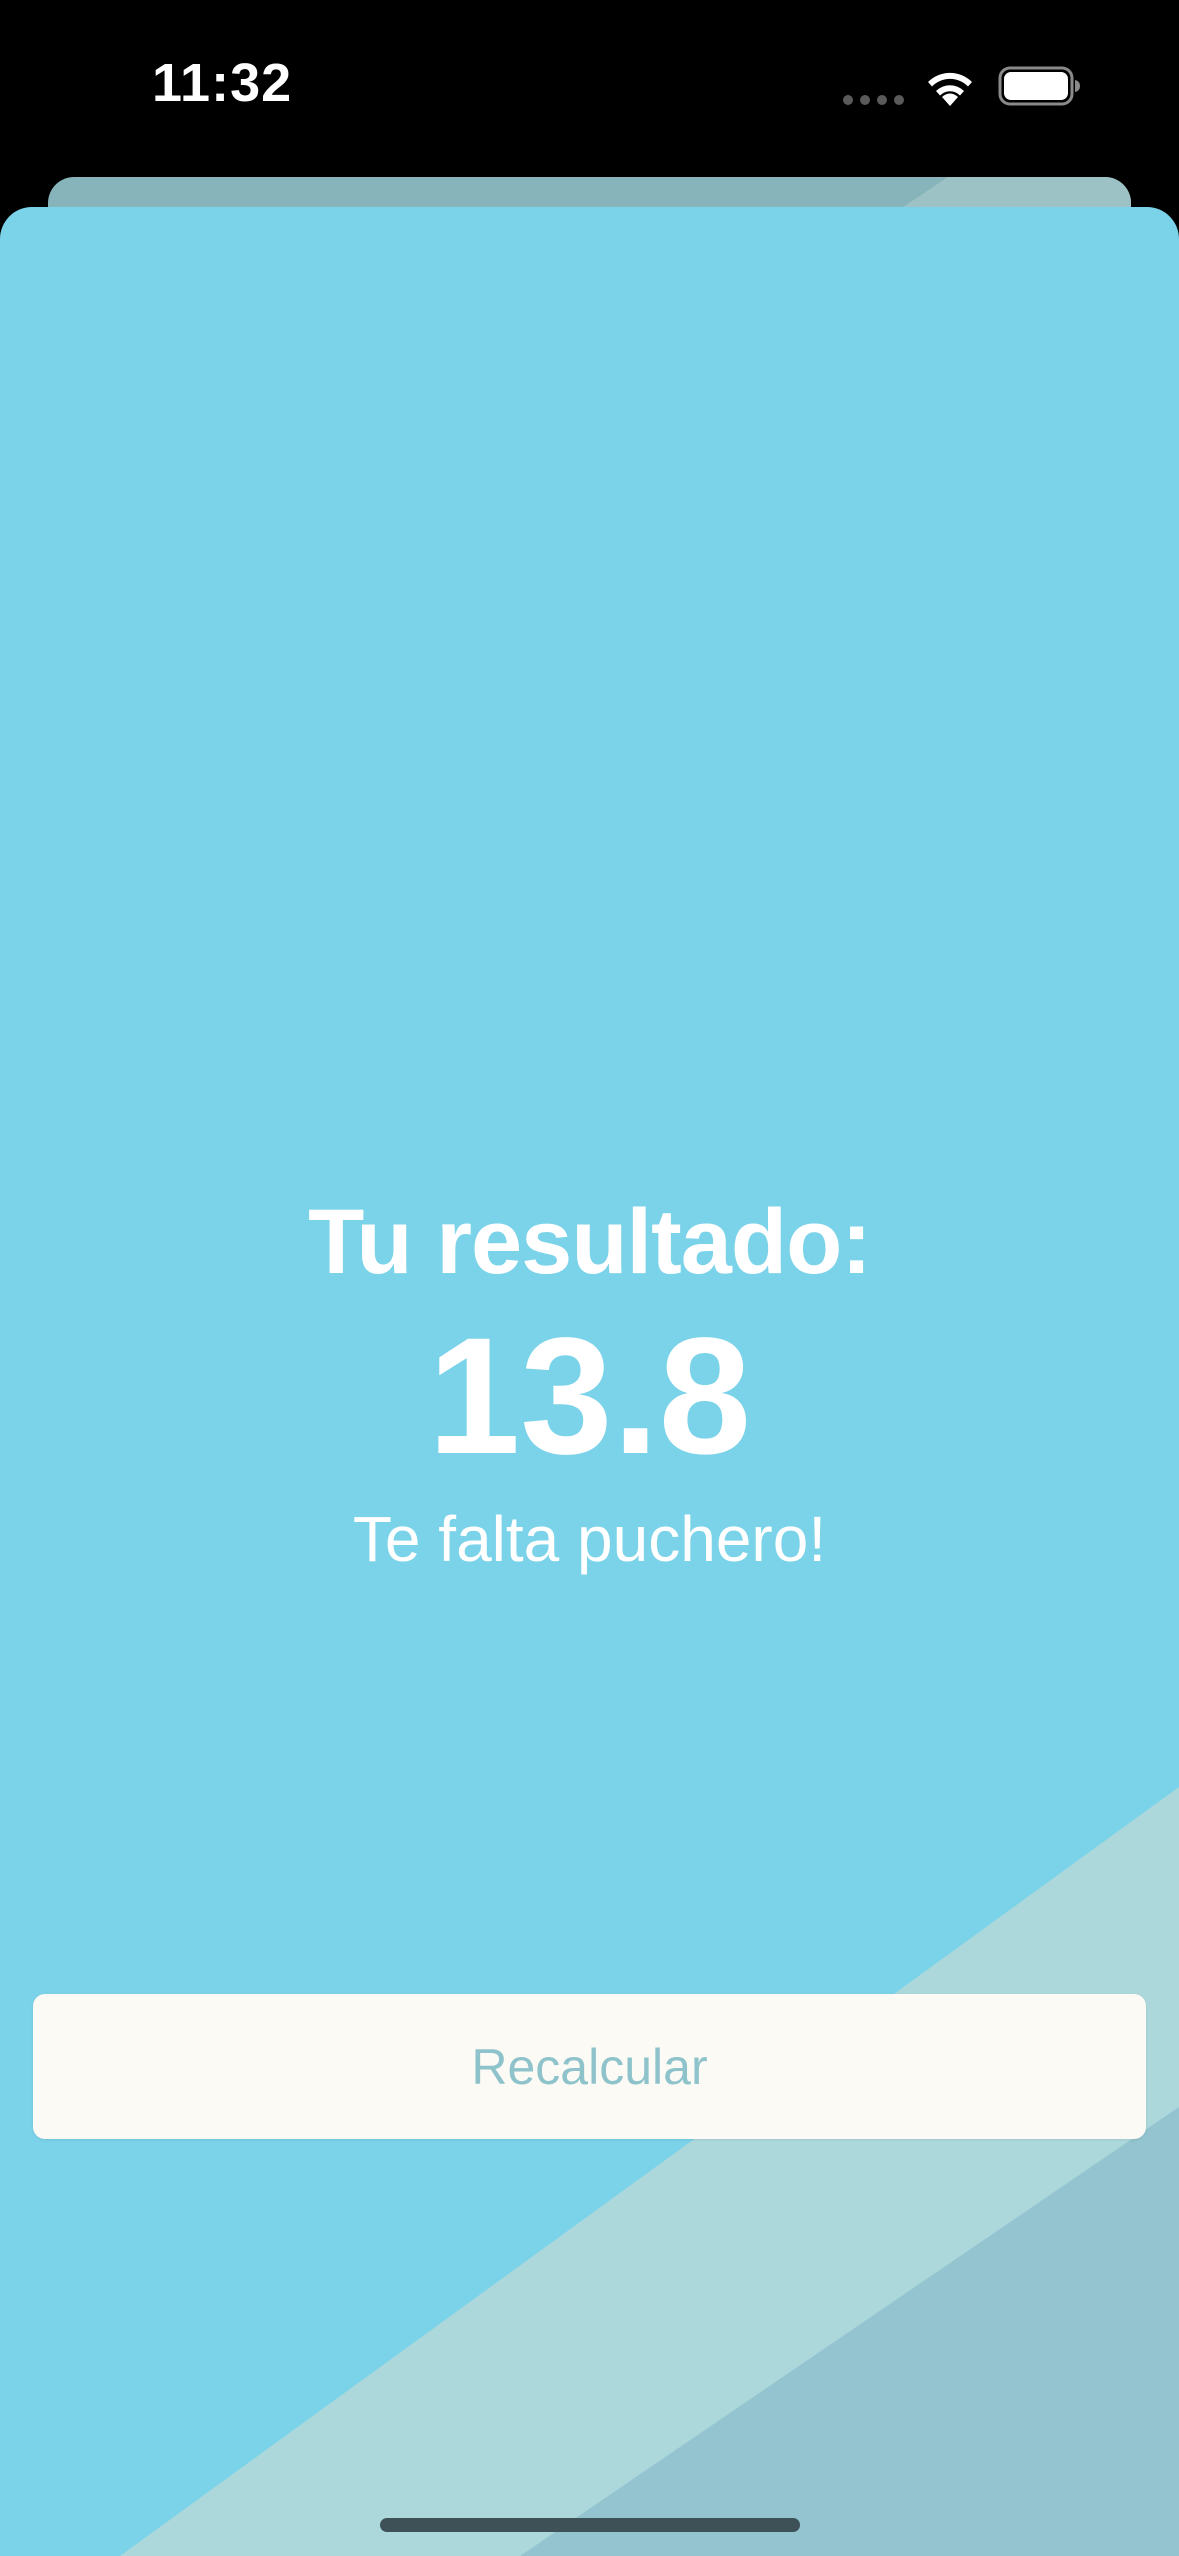 This screenshot has width=1179, height=2556. What do you see at coordinates (590, 2525) in the screenshot?
I see `home-indicator` at bounding box center [590, 2525].